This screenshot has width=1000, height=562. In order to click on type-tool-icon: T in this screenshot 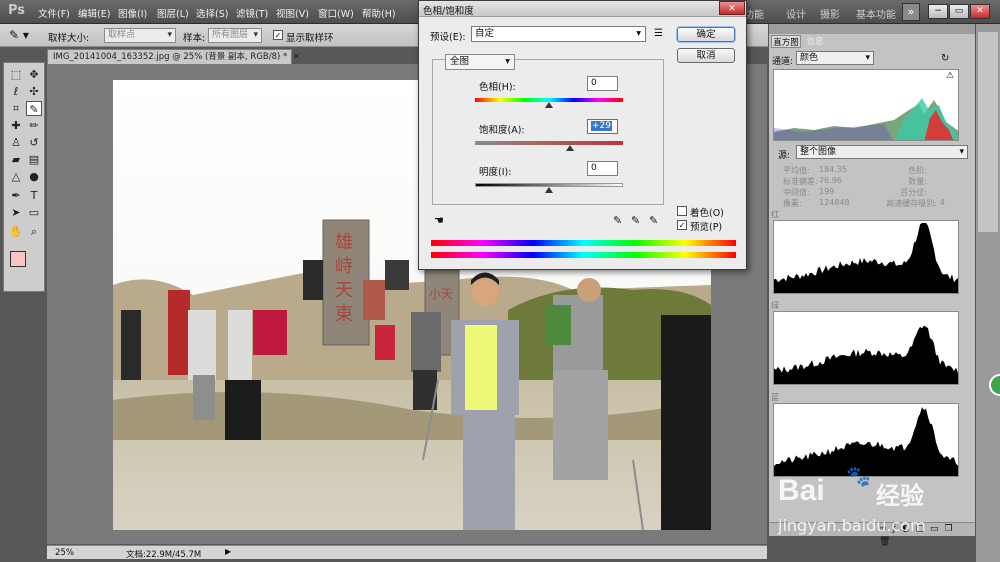, I will do `click(34, 195)`.